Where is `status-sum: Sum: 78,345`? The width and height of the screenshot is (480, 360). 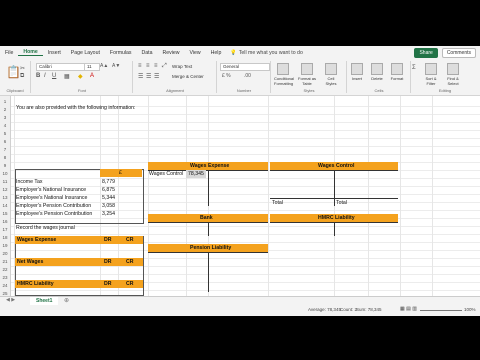 status-sum: Sum: 78,345 is located at coordinates (369, 309).